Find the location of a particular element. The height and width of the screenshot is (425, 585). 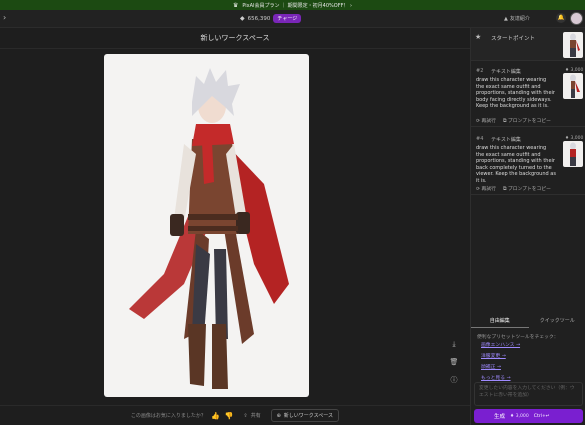

start-point-label: スタートポイント is located at coordinates (513, 39).